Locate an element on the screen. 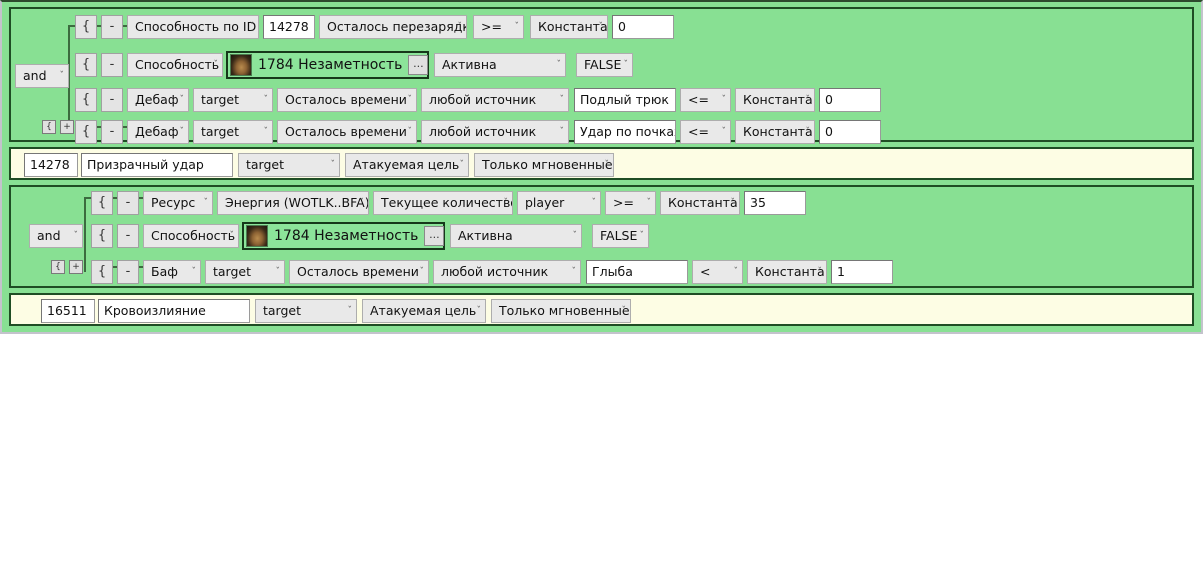 The width and height of the screenshot is (1203, 578). cond-1-4-comparator: <= ˇ is located at coordinates (705, 132).